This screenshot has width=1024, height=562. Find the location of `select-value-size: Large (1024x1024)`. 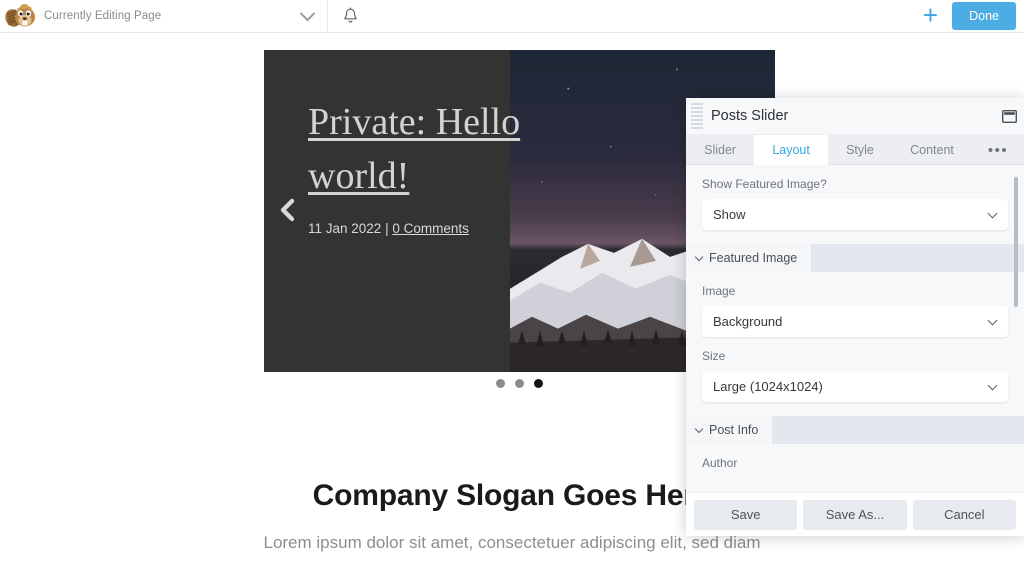

select-value-size: Large (1024x1024) is located at coordinates (768, 386).